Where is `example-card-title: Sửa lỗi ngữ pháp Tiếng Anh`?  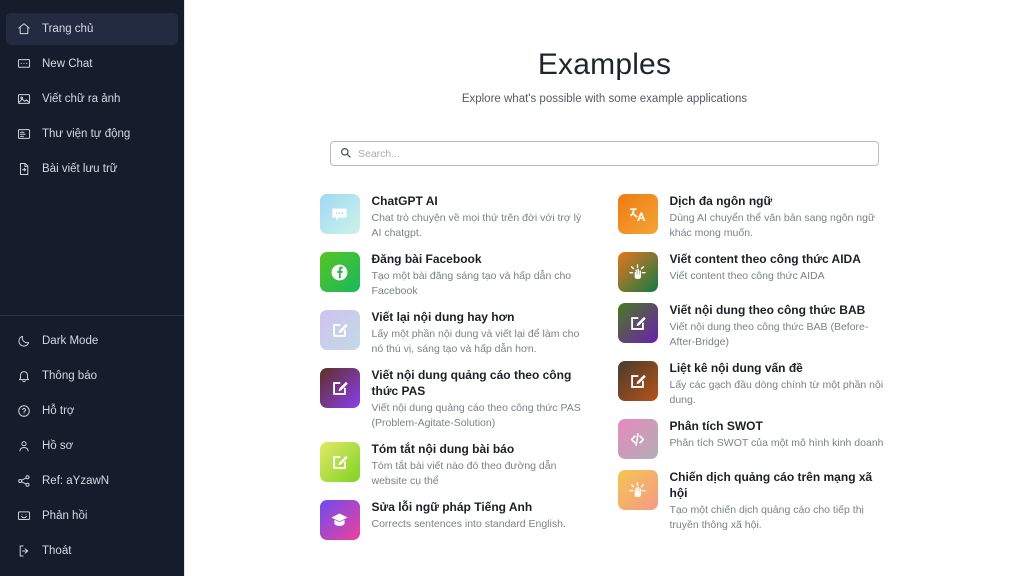
example-card-title: Sửa lỗi ngữ pháp Tiếng Anh is located at coordinates (452, 507).